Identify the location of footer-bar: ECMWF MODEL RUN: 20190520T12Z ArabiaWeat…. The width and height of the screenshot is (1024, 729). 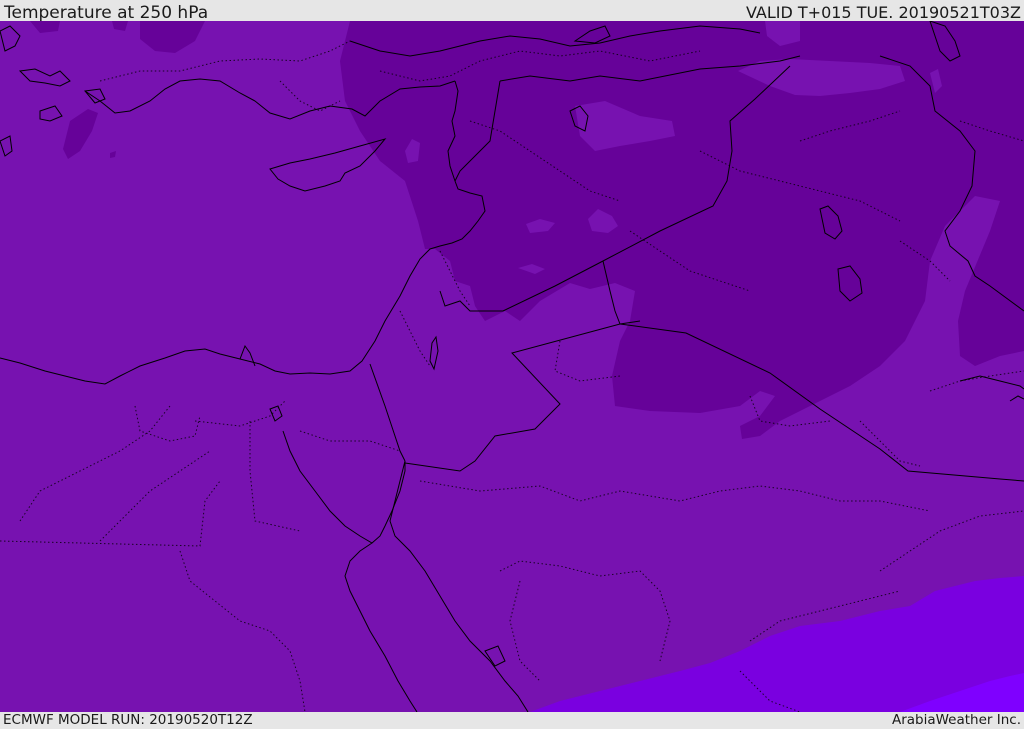
(512, 720).